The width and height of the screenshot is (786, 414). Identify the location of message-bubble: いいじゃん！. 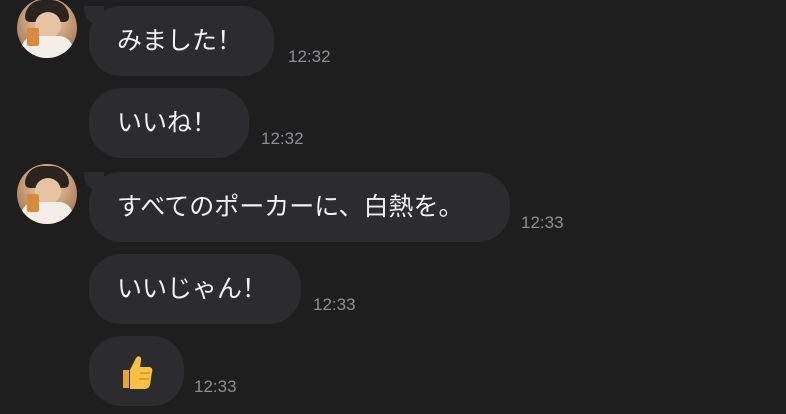
(195, 289).